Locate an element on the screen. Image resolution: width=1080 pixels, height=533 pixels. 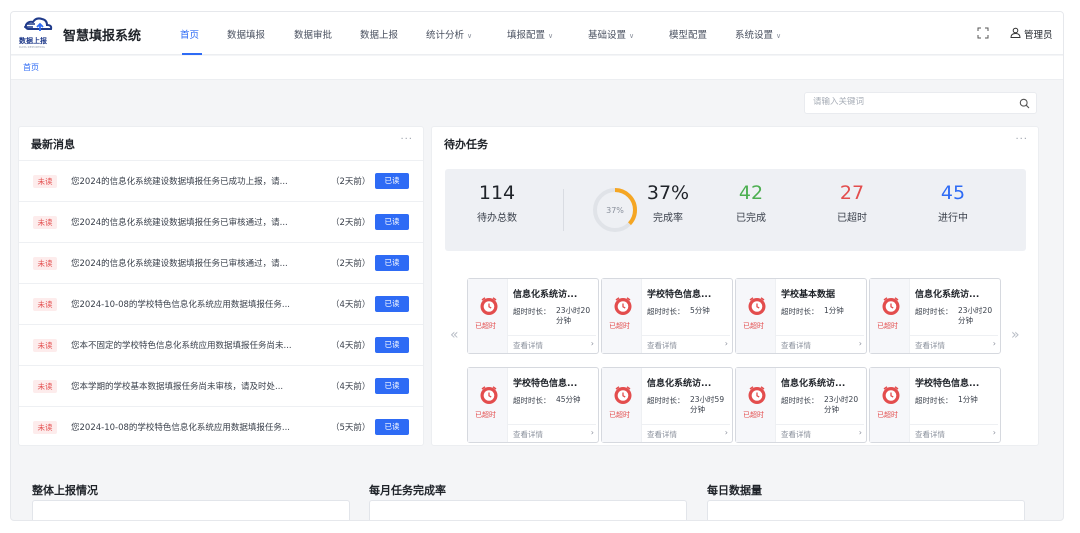
nav-item-home: 首页 is located at coordinates (191, 41).